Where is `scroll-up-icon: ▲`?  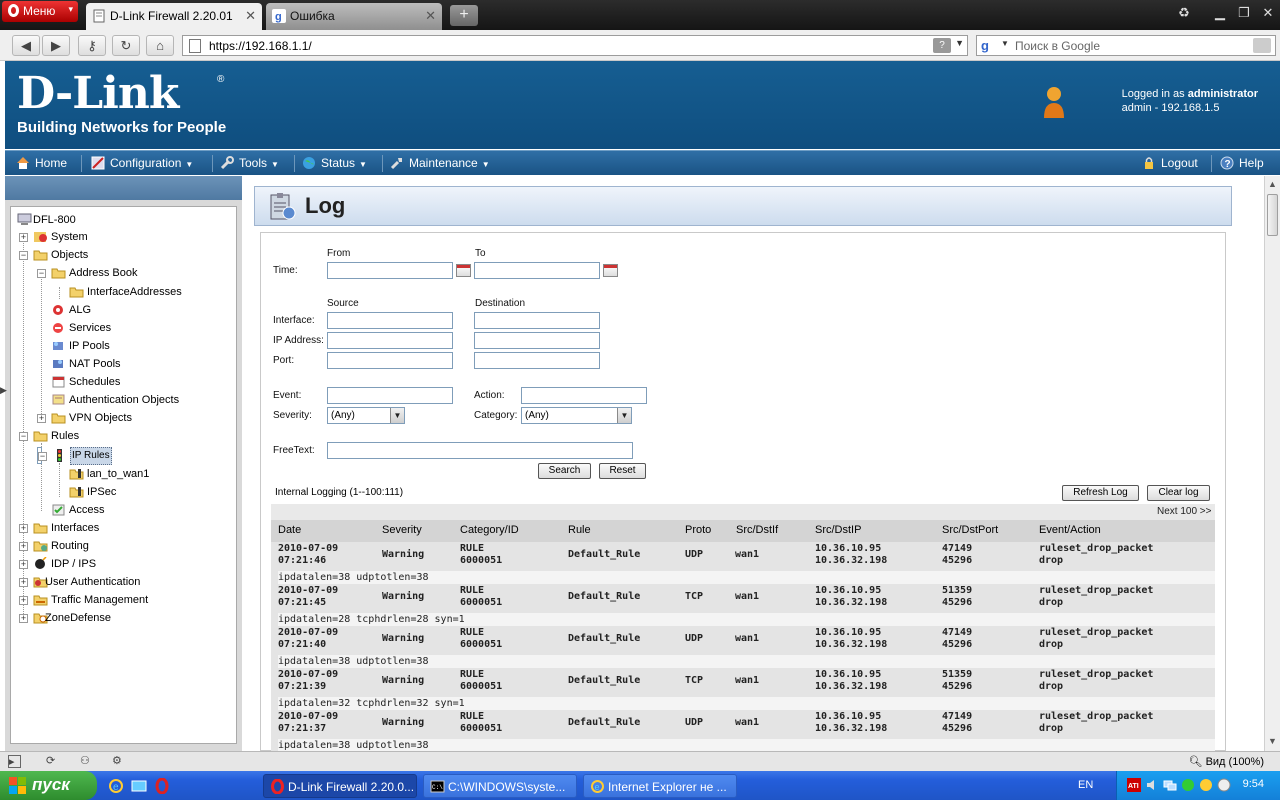
scroll-up-icon: ▲ is located at coordinates (1272, 184).